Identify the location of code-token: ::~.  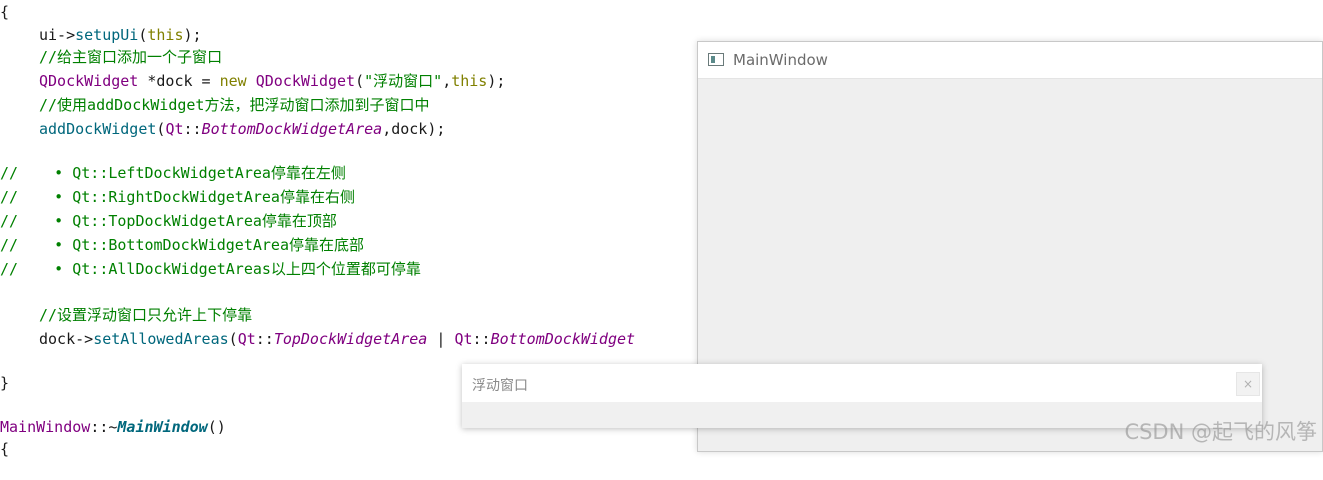
(104, 427).